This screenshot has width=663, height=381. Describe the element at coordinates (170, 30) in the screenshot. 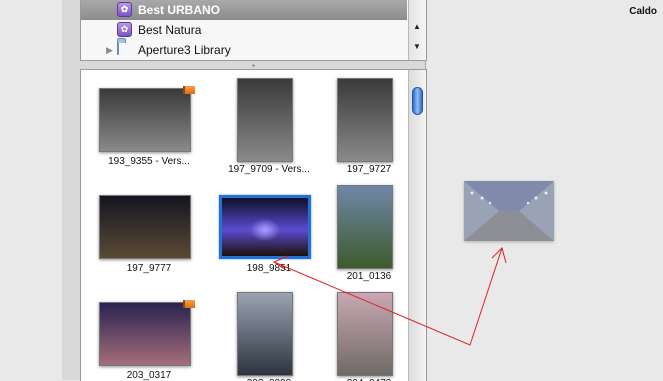

I see `source-item-label: Best Natura` at that location.